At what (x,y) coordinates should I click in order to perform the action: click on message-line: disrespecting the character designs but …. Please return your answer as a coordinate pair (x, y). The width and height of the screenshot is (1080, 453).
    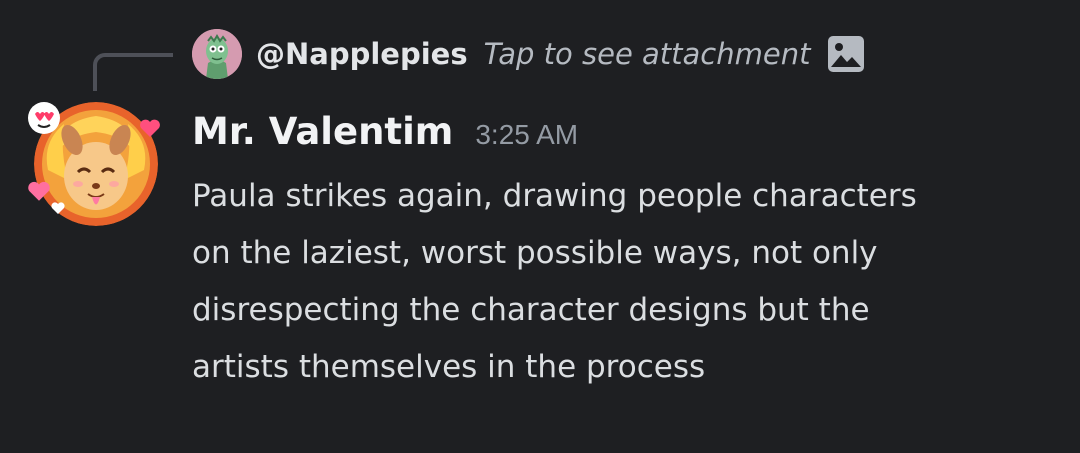
    Looking at the image, I should click on (531, 310).